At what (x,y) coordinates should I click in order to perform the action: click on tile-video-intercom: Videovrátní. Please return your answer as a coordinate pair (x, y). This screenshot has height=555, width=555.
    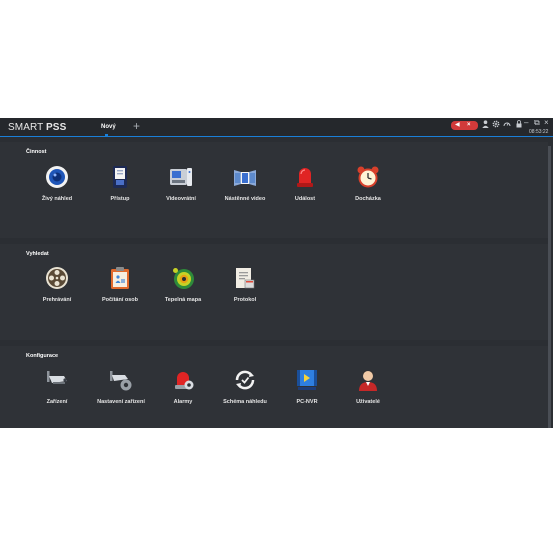
    Looking at the image, I should click on (181, 183).